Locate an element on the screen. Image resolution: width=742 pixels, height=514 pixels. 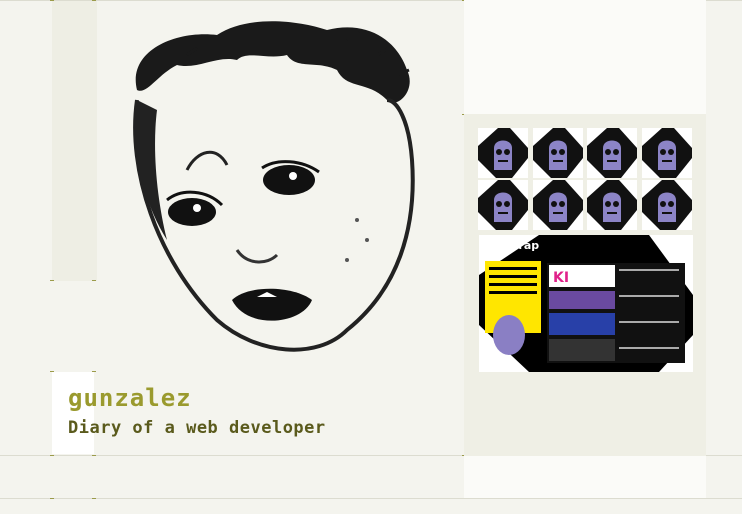
portfolio-screenshot: Firetrap KI is located at coordinates (586, 303).